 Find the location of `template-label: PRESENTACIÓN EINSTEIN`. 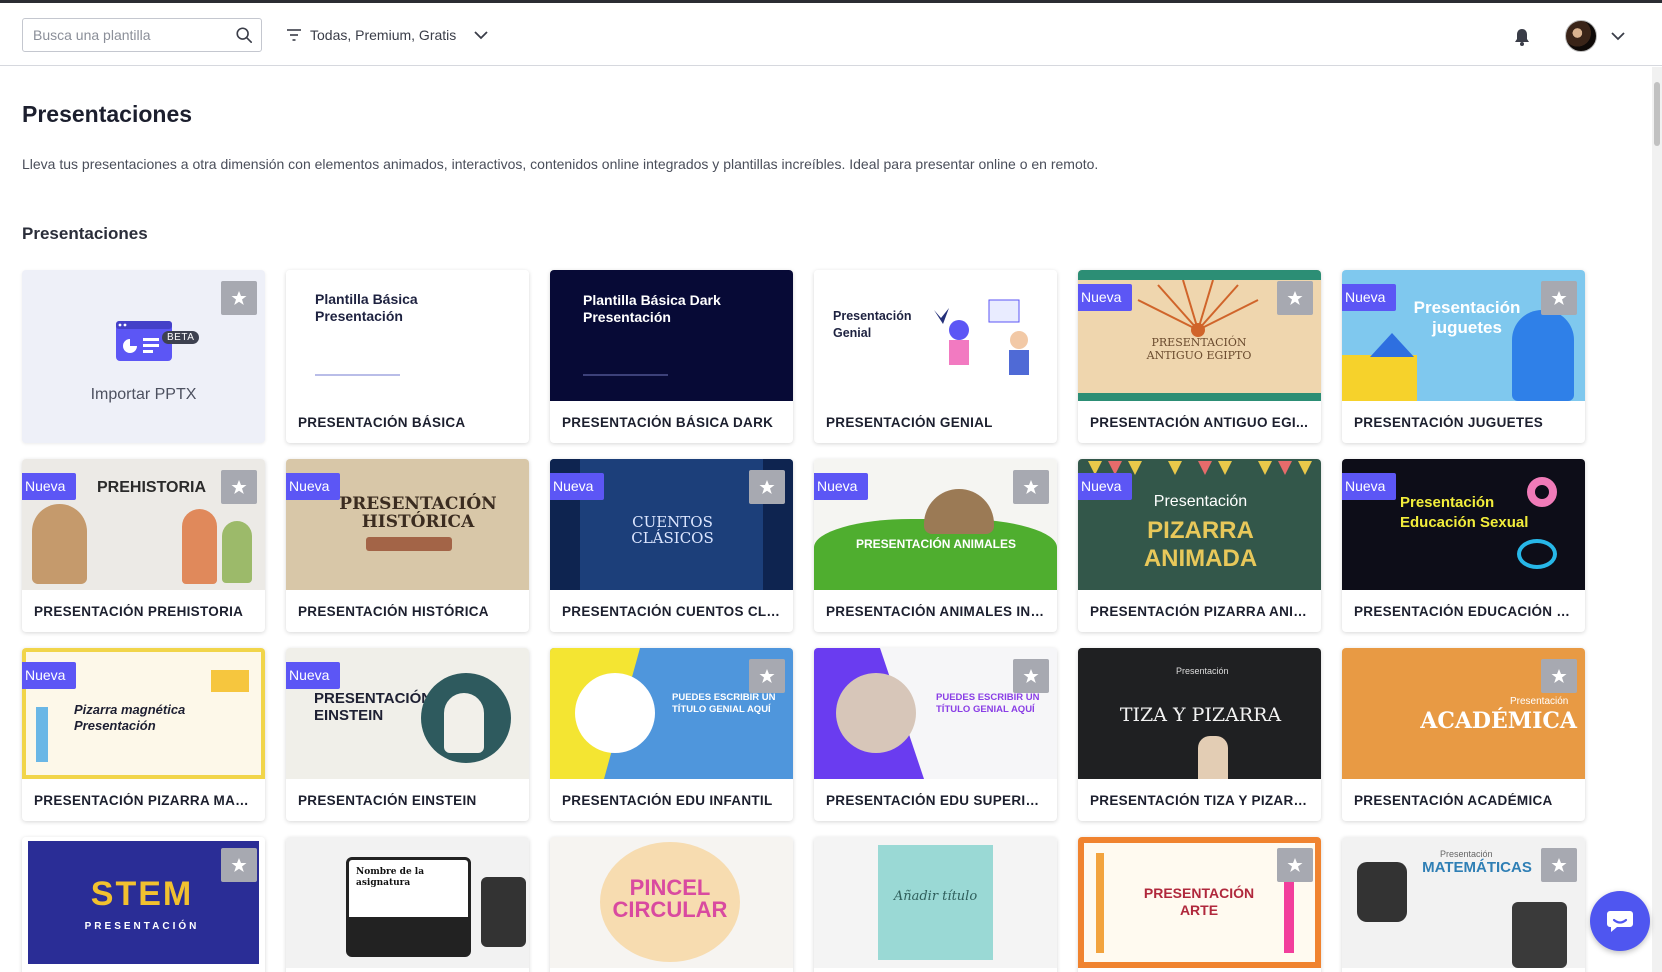

template-label: PRESENTACIÓN EINSTEIN is located at coordinates (387, 800).